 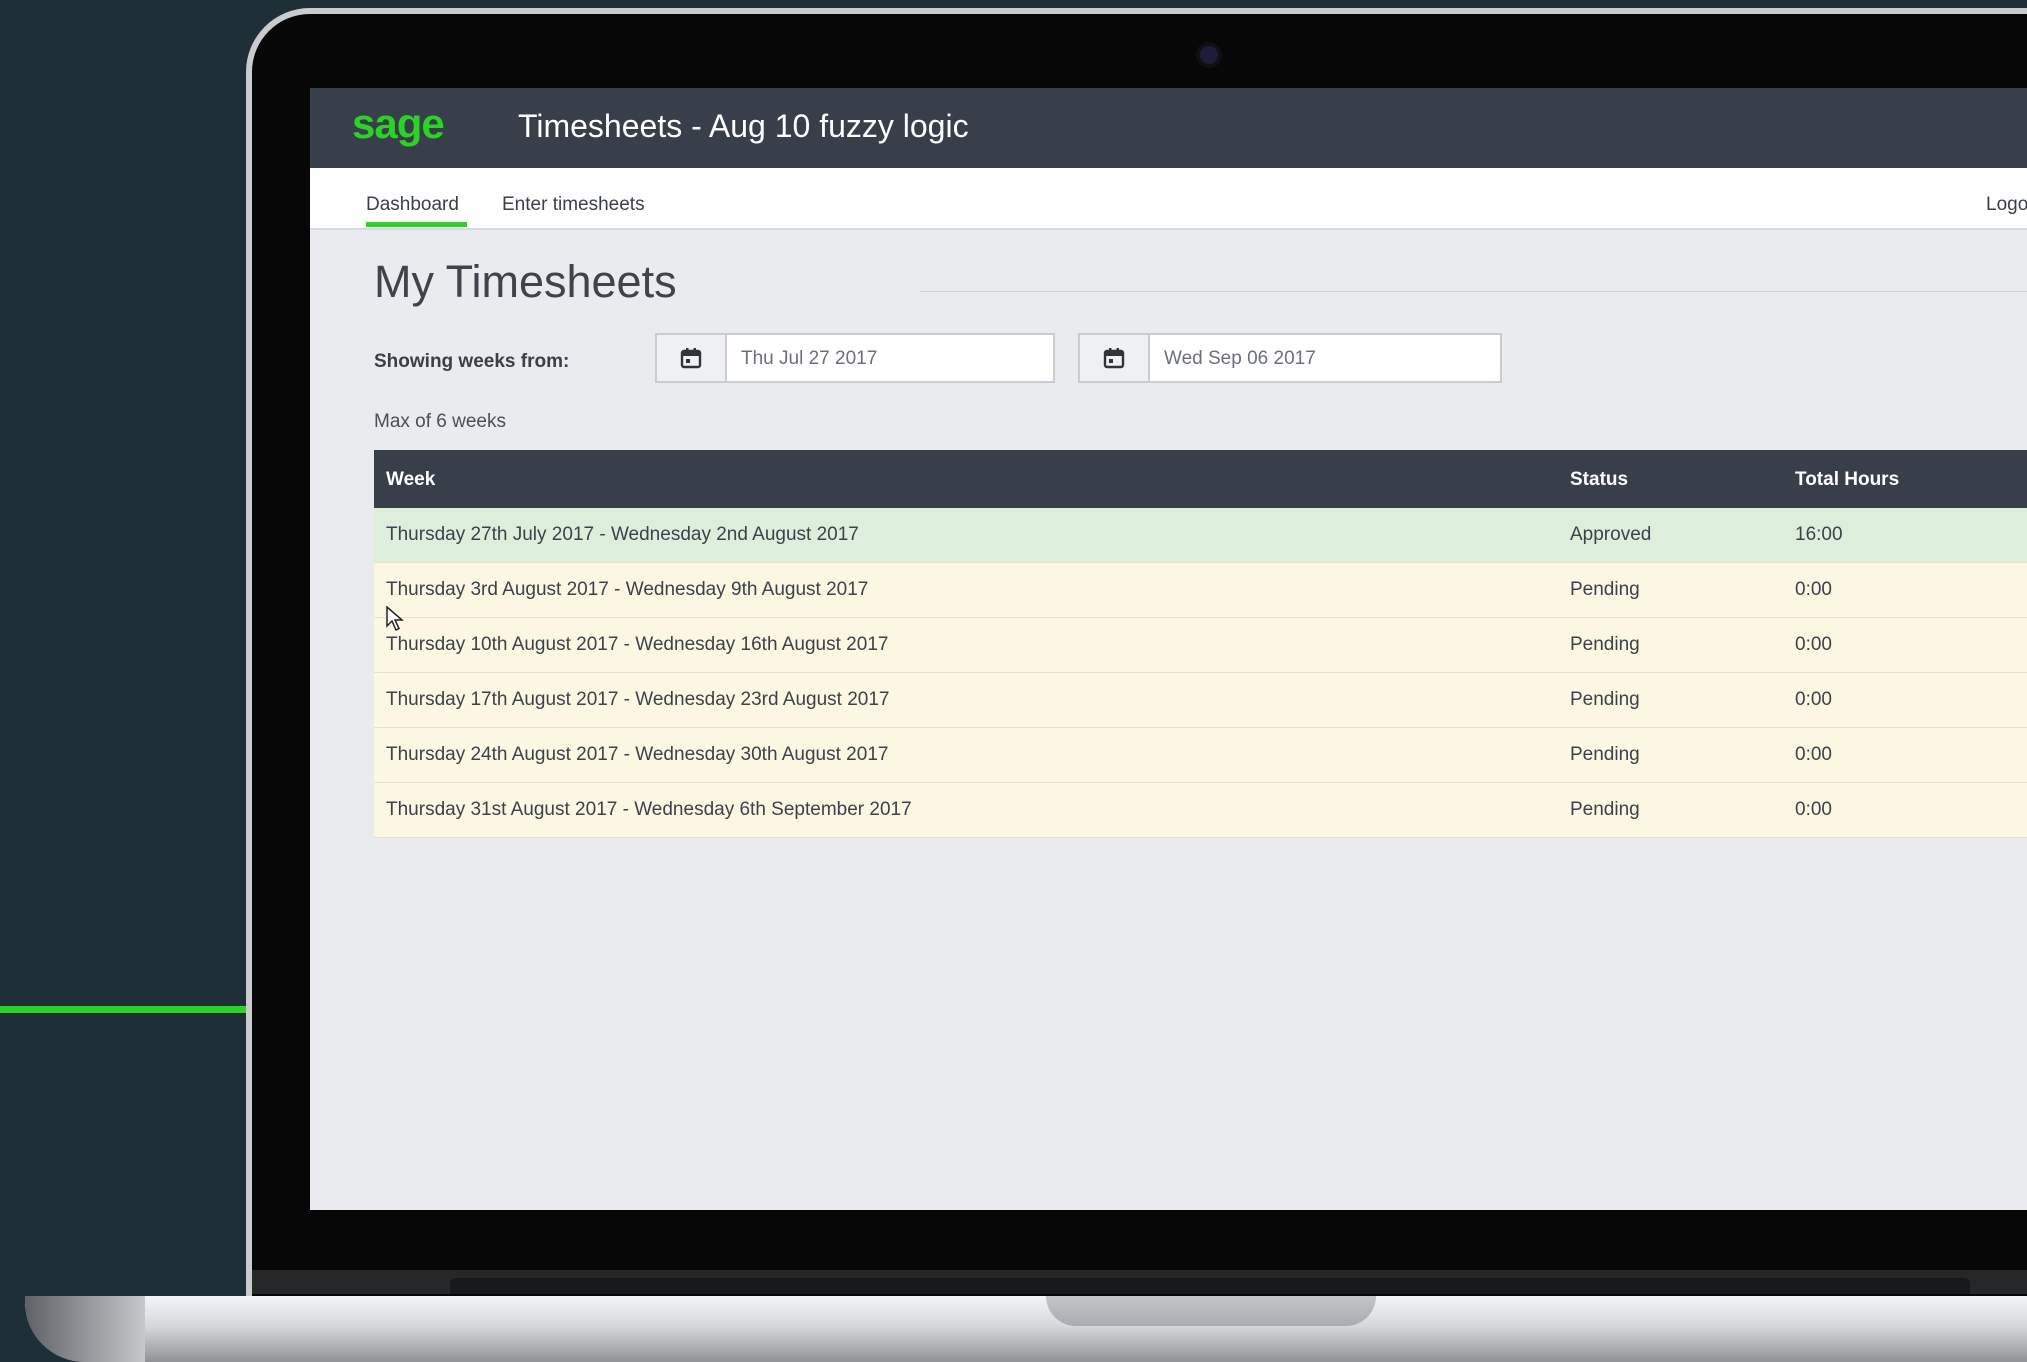 What do you see at coordinates (1611, 534) in the screenshot?
I see `row-status: Approved` at bounding box center [1611, 534].